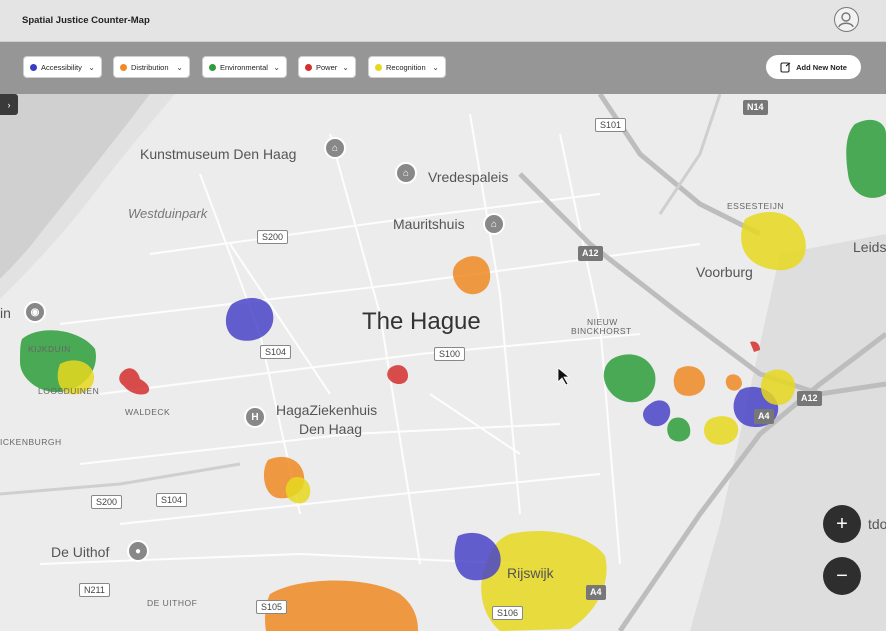 The width and height of the screenshot is (886, 631). What do you see at coordinates (327, 410) in the screenshot?
I see `poi-label: HagaZiekenhuis` at bounding box center [327, 410].